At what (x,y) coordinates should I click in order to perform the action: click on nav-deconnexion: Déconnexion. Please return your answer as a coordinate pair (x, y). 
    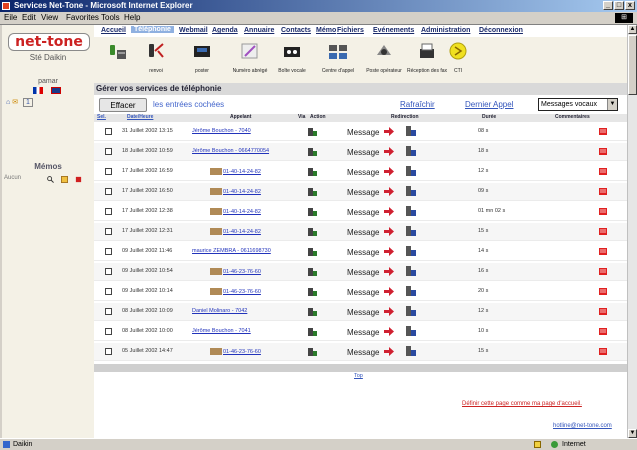
    Looking at the image, I should click on (501, 30).